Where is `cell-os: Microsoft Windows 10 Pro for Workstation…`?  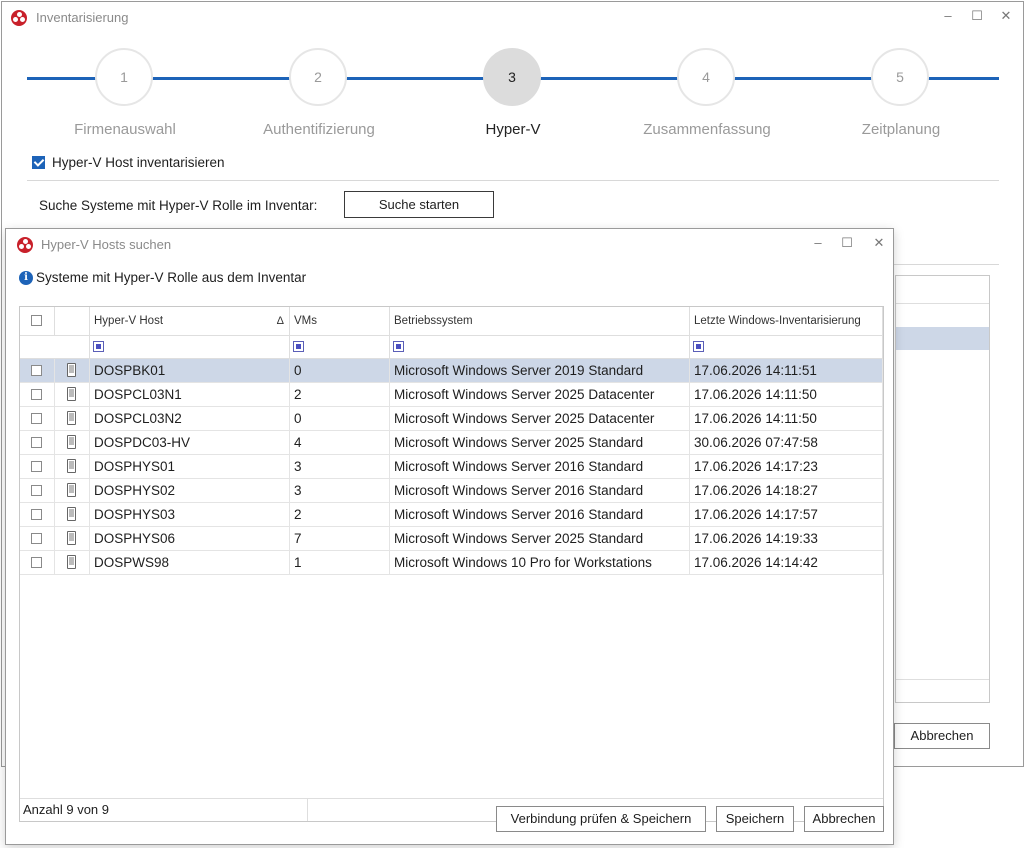 cell-os: Microsoft Windows 10 Pro for Workstation… is located at coordinates (540, 563).